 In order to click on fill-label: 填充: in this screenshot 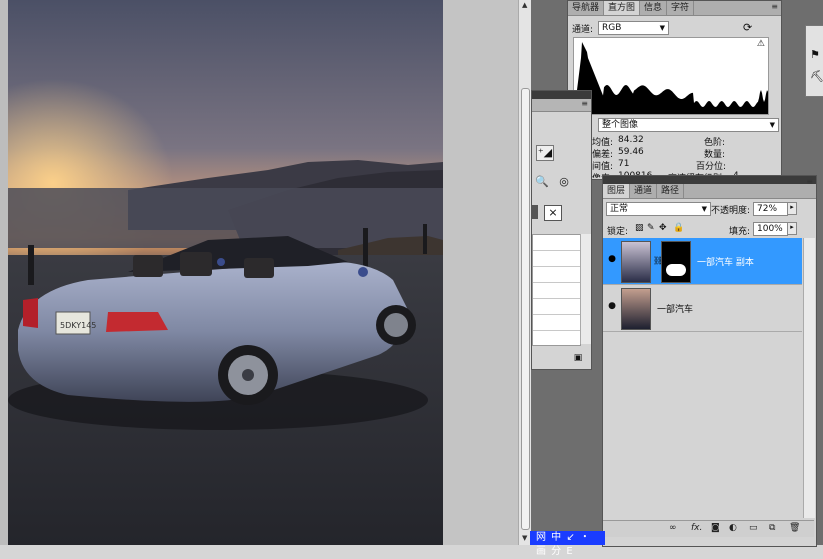, I will do `click(740, 232)`.